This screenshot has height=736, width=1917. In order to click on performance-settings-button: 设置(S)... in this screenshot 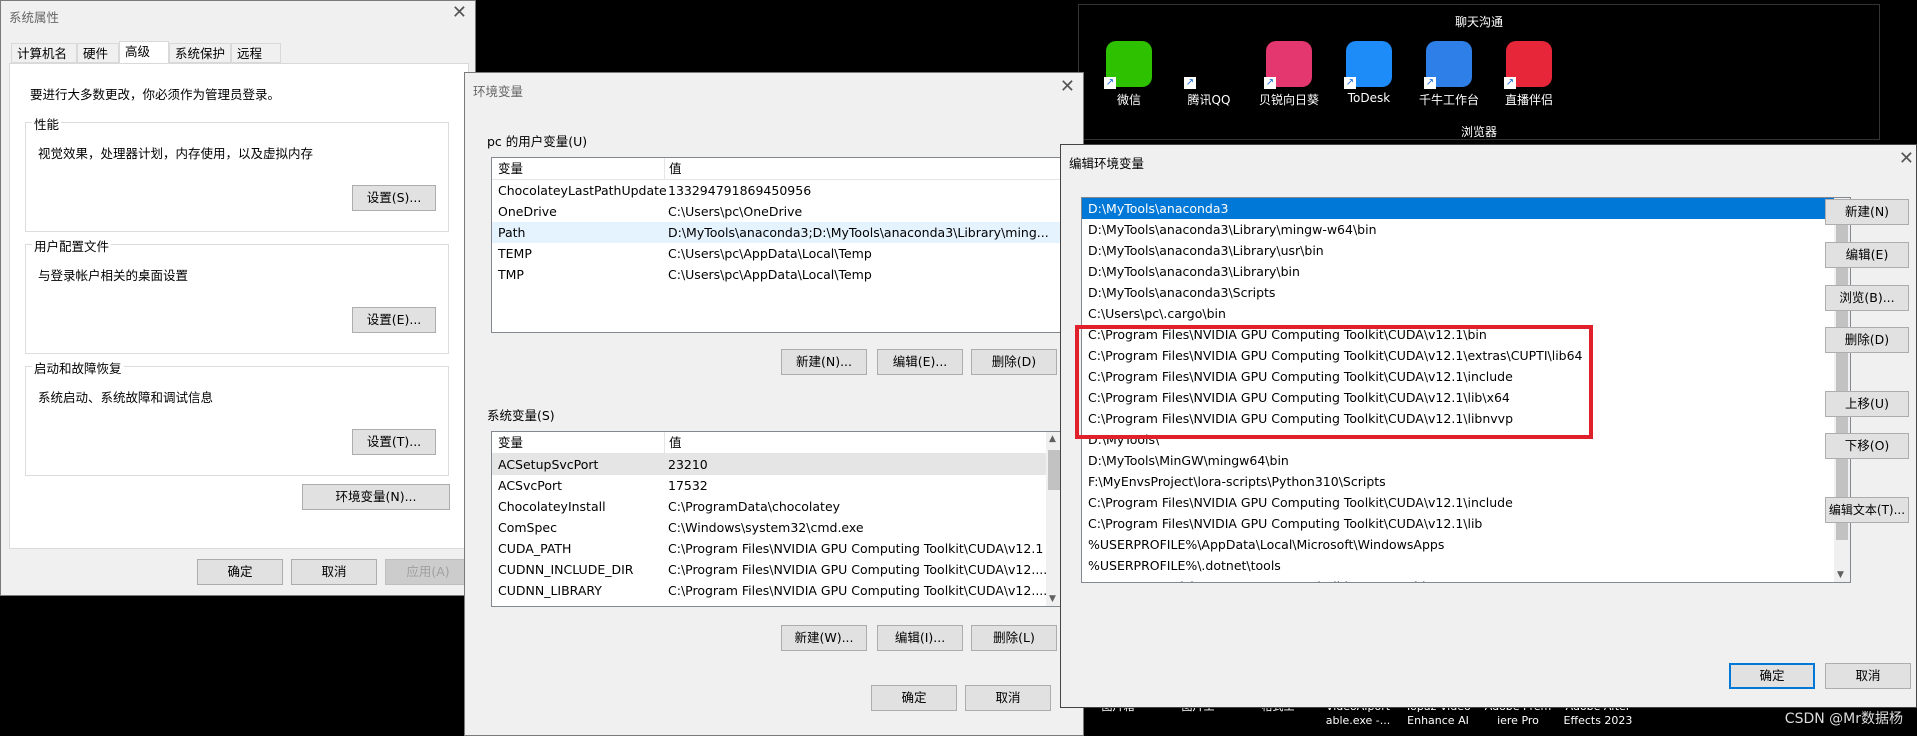, I will do `click(394, 198)`.